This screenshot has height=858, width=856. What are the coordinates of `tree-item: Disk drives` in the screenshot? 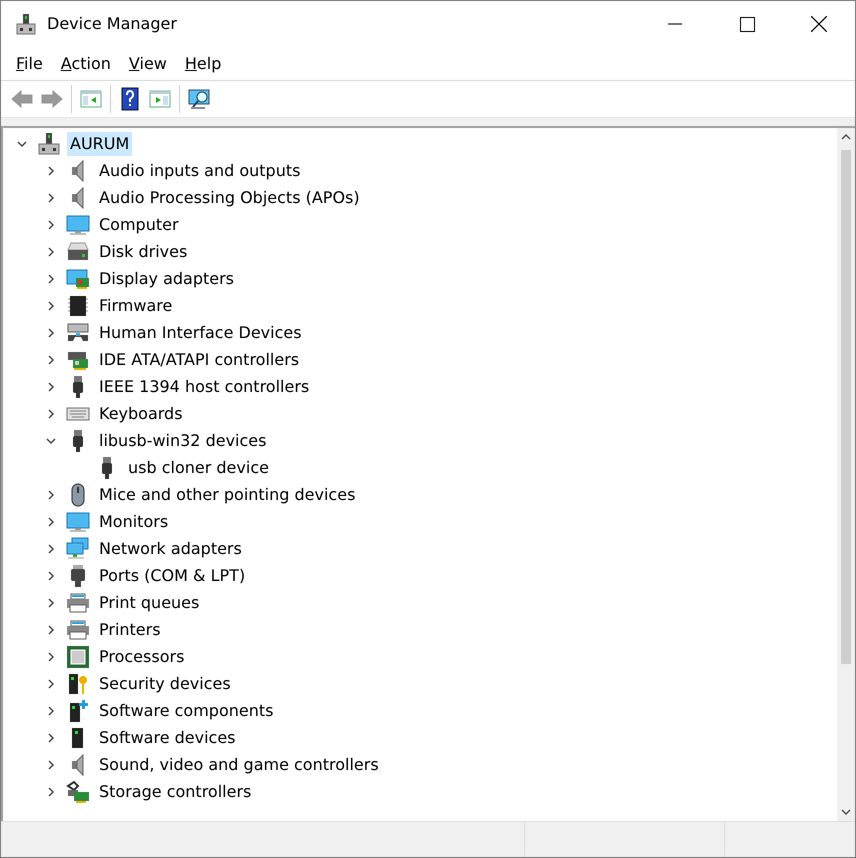 It's located at (143, 252).